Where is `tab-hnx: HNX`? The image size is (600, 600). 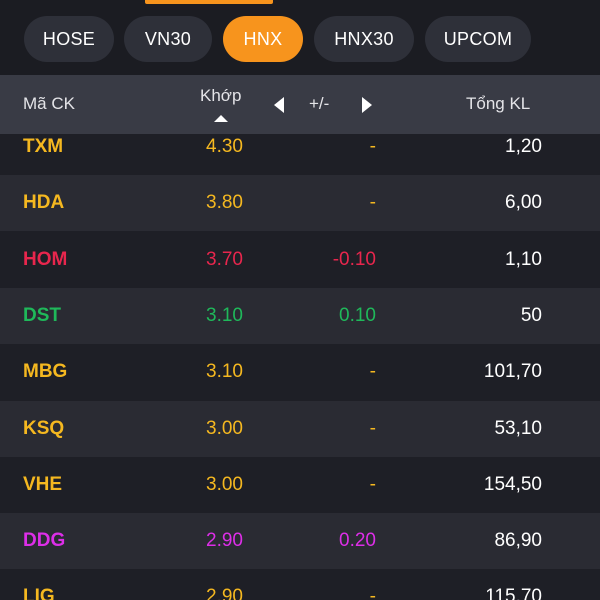
tab-hnx: HNX is located at coordinates (263, 39).